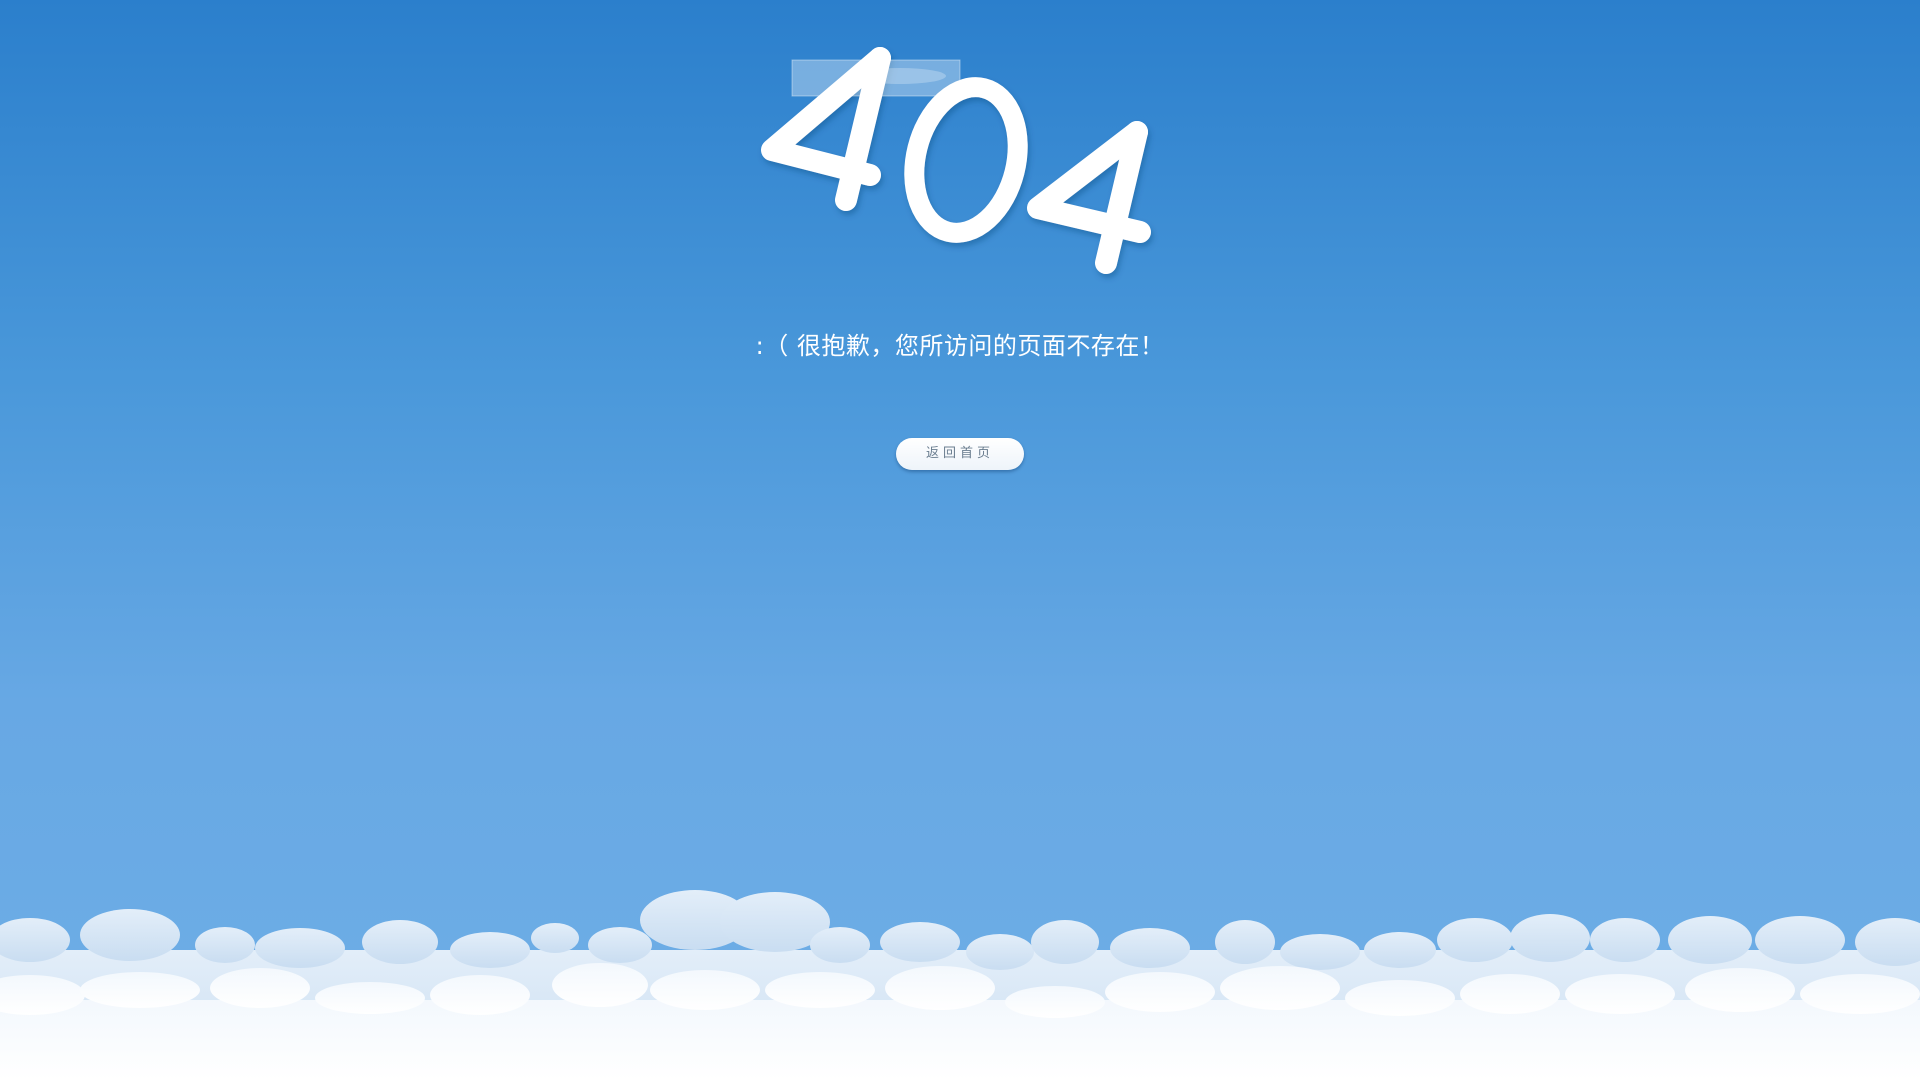 Image resolution: width=1920 pixels, height=1080 pixels. I want to click on digit-zero, so click(966, 160).